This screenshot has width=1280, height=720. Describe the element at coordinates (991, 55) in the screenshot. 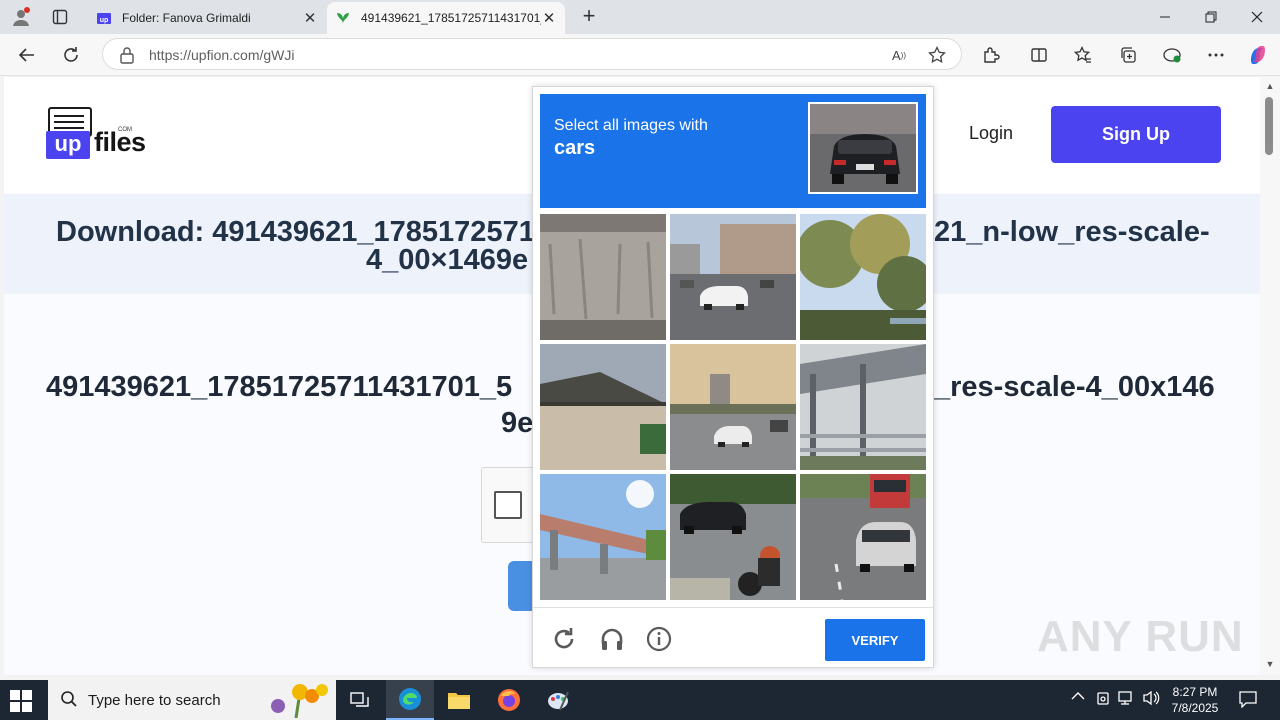

I see `extensions-icon` at that location.